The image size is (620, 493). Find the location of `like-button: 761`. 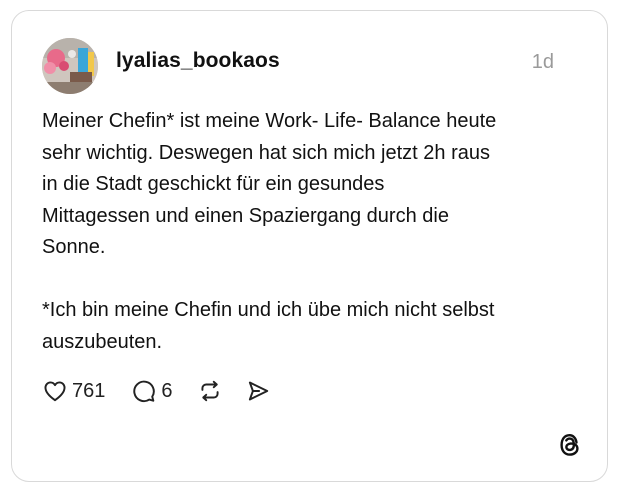

like-button: 761 is located at coordinates (73, 391).